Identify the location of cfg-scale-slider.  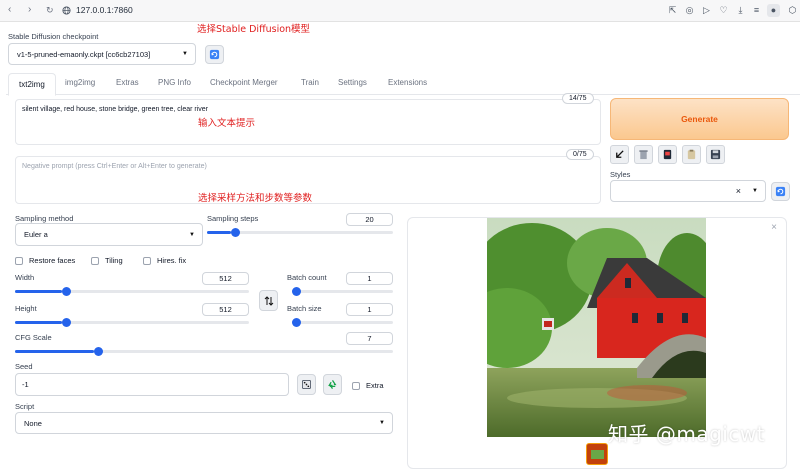
(204, 351).